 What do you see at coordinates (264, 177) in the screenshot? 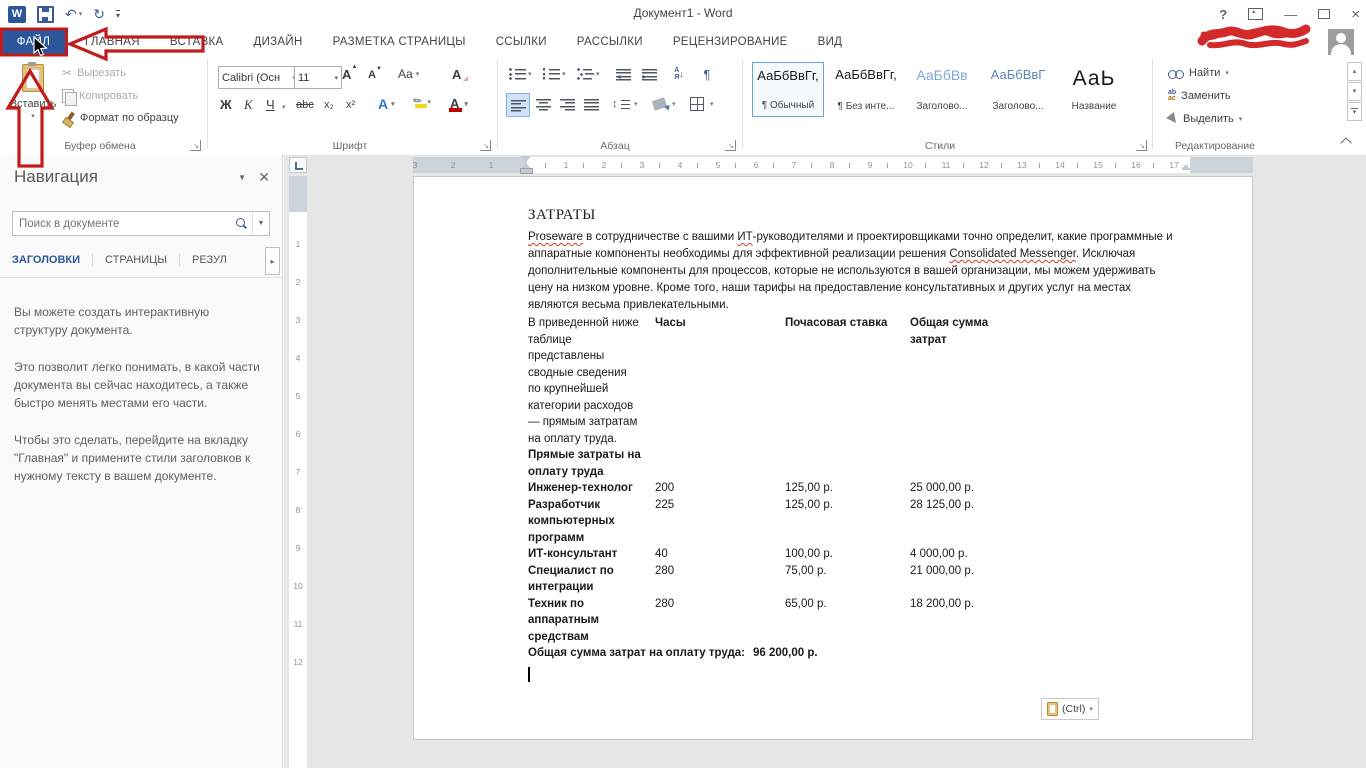
I see `navigation-close-icon: ✕` at bounding box center [264, 177].